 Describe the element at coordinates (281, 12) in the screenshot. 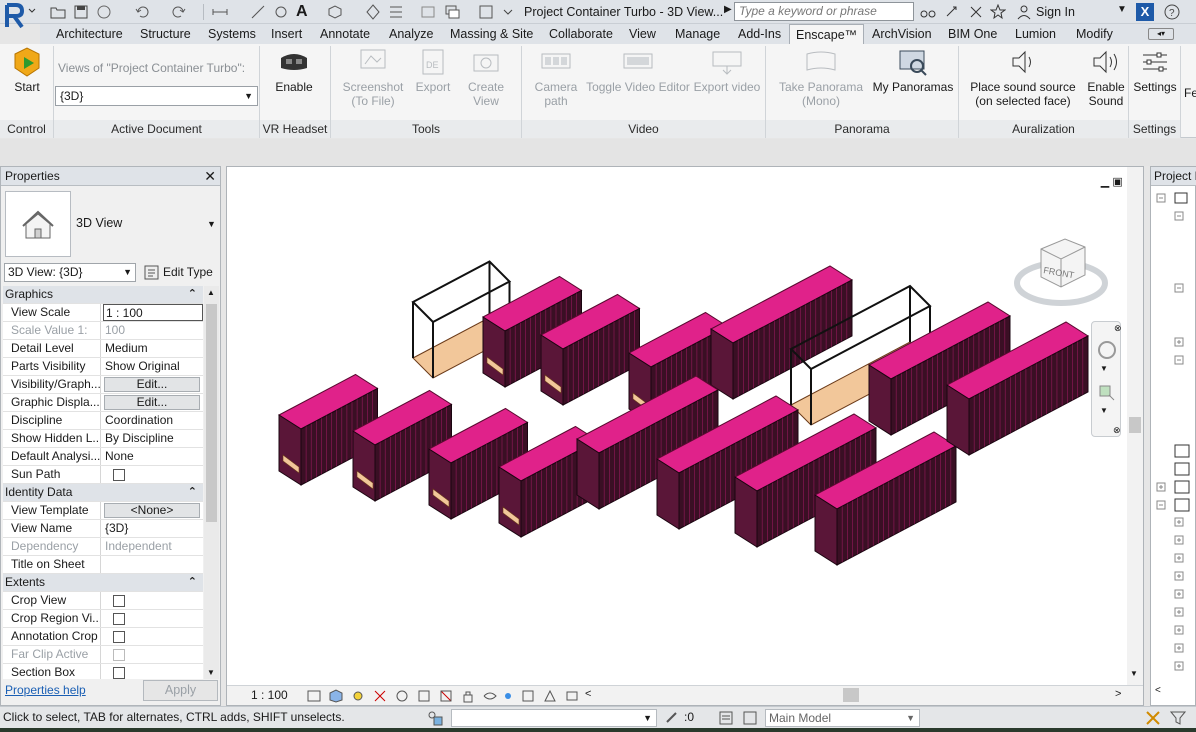

I see `tag-icon` at that location.